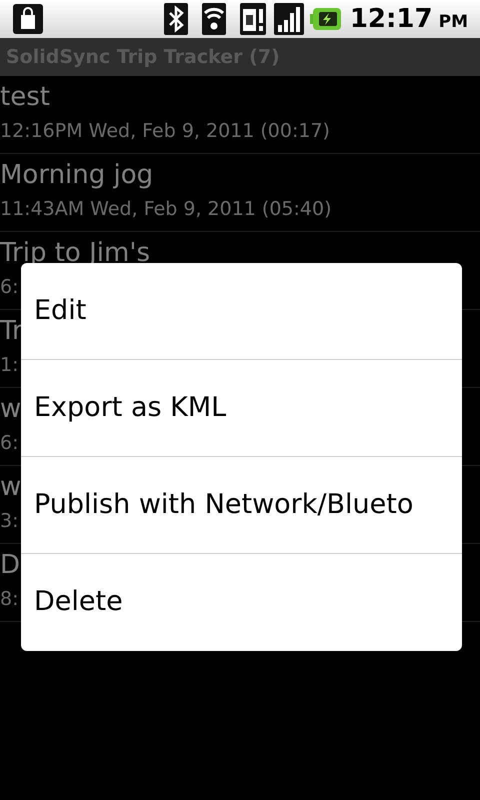  I want to click on trip-subtitle: 12:16PM Wed, Feb 9, 2011 (00:17), so click(165, 131).